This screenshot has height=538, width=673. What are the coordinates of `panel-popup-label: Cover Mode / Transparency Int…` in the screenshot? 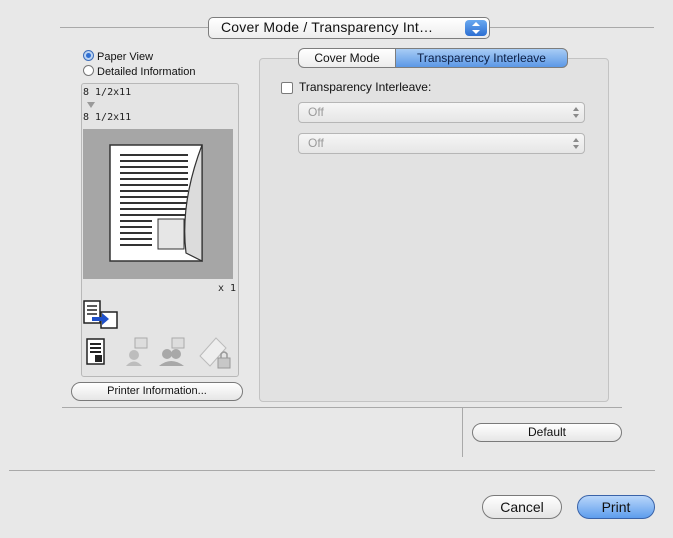 It's located at (327, 27).